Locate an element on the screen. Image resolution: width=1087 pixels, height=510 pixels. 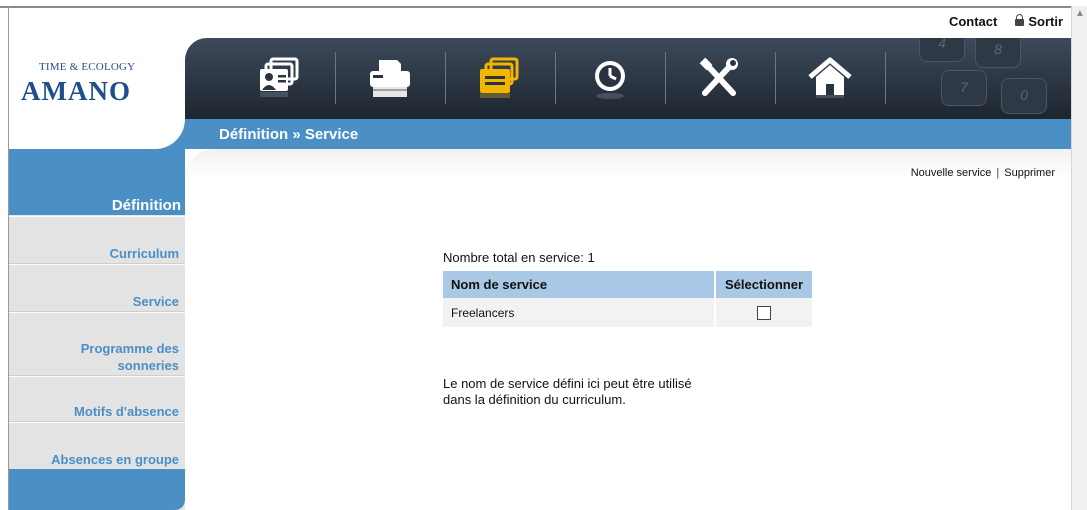
toolbar-separator is located at coordinates (885, 78).